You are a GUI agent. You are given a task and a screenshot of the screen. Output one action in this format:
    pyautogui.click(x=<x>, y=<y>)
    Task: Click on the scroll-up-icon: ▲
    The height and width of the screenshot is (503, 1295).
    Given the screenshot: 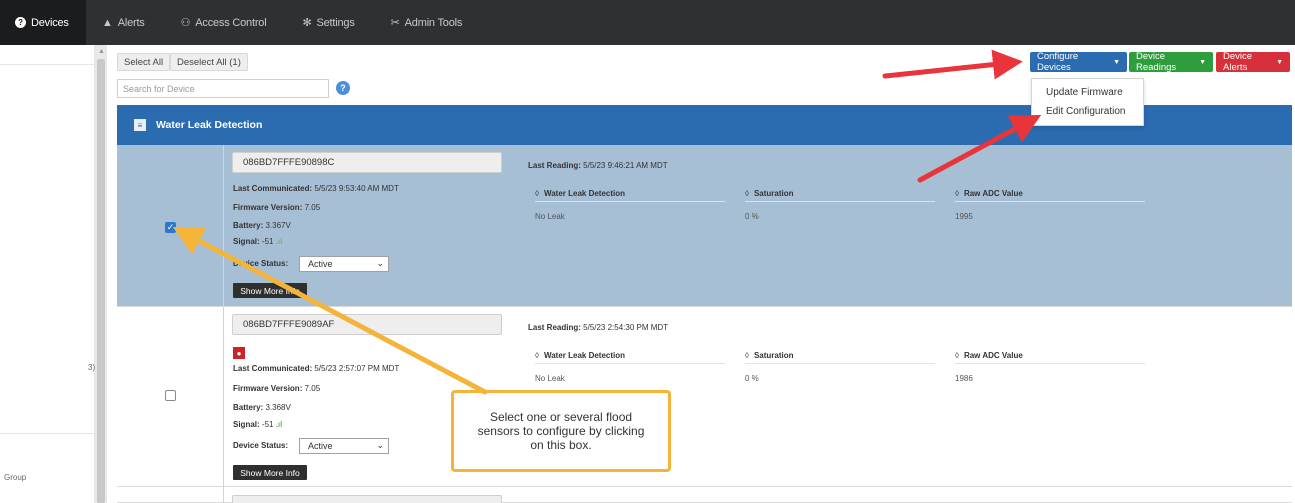 What is the action you would take?
    pyautogui.click(x=101, y=51)
    